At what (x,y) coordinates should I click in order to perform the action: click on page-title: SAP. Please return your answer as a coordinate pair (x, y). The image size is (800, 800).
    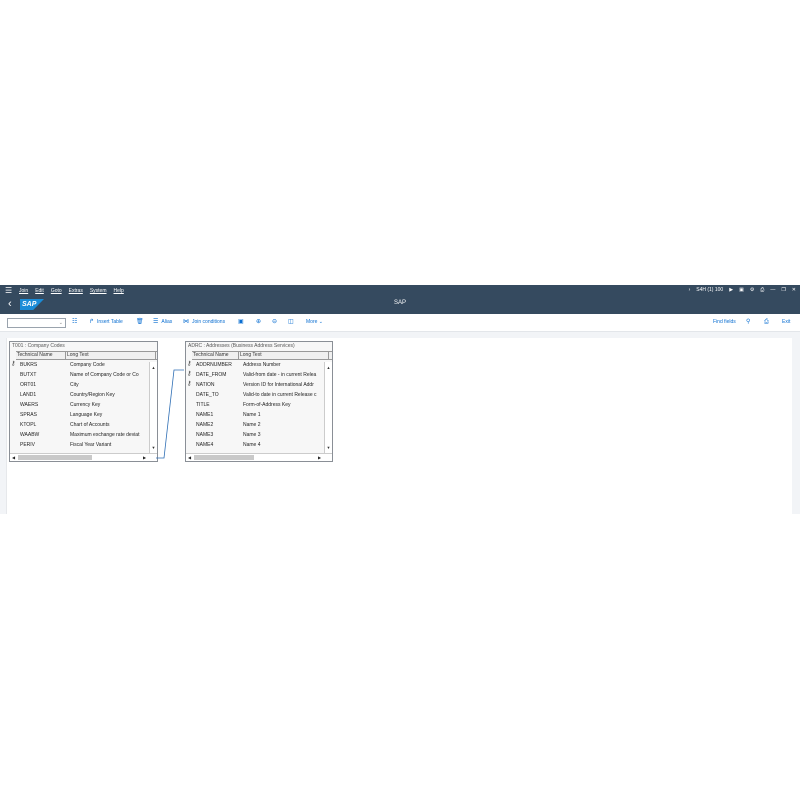
    Looking at the image, I should click on (399, 303).